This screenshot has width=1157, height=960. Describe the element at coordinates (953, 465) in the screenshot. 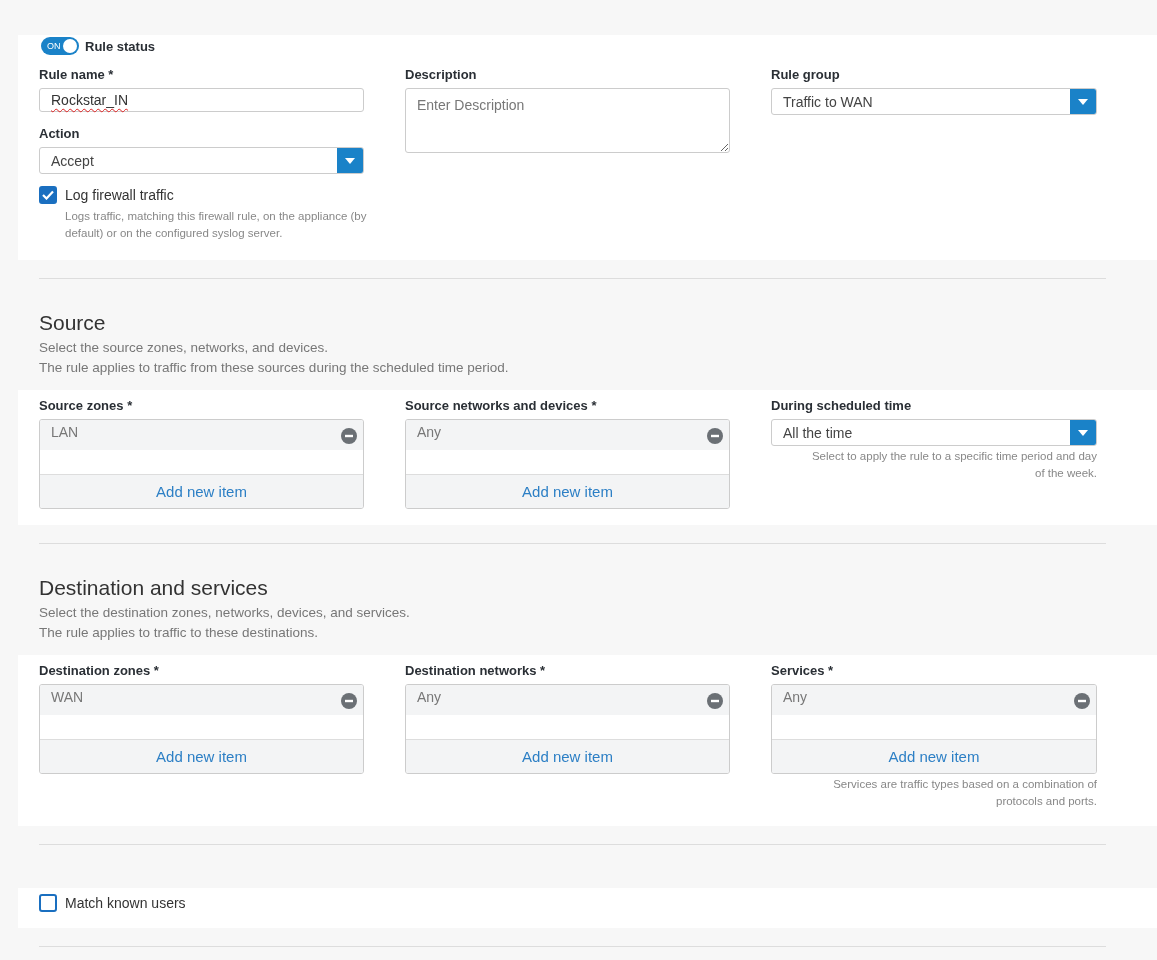

I see `help-text: Select to apply the rule to a specific time period and day of the week.` at that location.